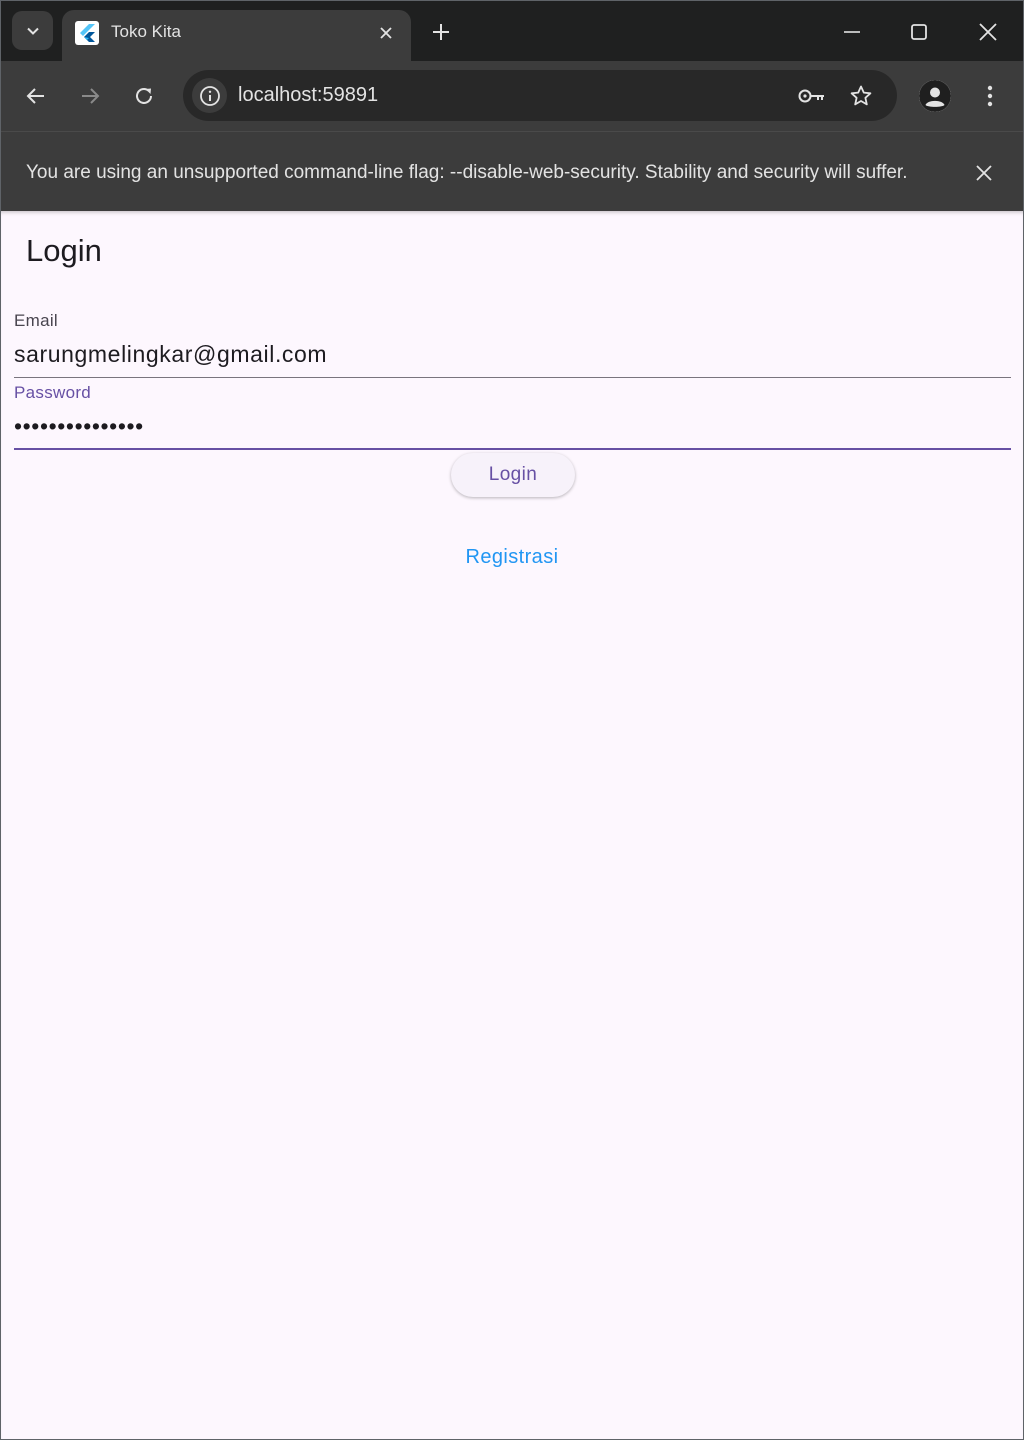  What do you see at coordinates (540, 95) in the screenshot?
I see `address-bar: localhost:59891` at bounding box center [540, 95].